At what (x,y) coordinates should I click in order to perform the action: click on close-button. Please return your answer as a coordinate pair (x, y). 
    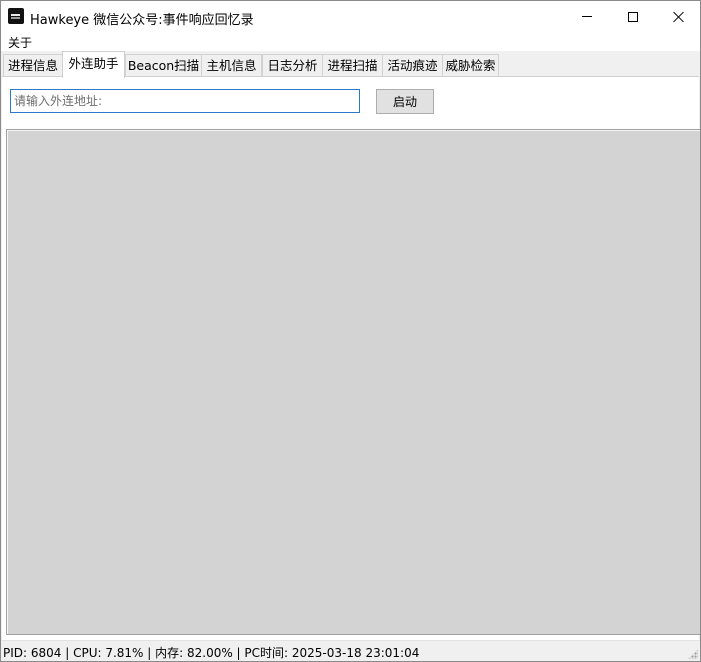
    Looking at the image, I should click on (678, 16).